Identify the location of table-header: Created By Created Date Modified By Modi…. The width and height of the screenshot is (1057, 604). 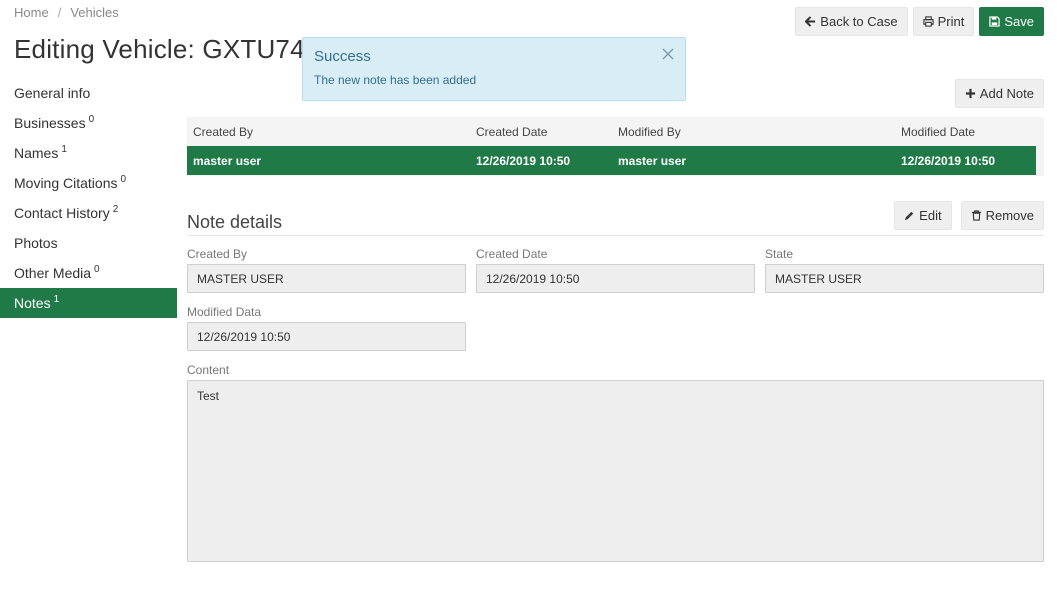
(615, 131).